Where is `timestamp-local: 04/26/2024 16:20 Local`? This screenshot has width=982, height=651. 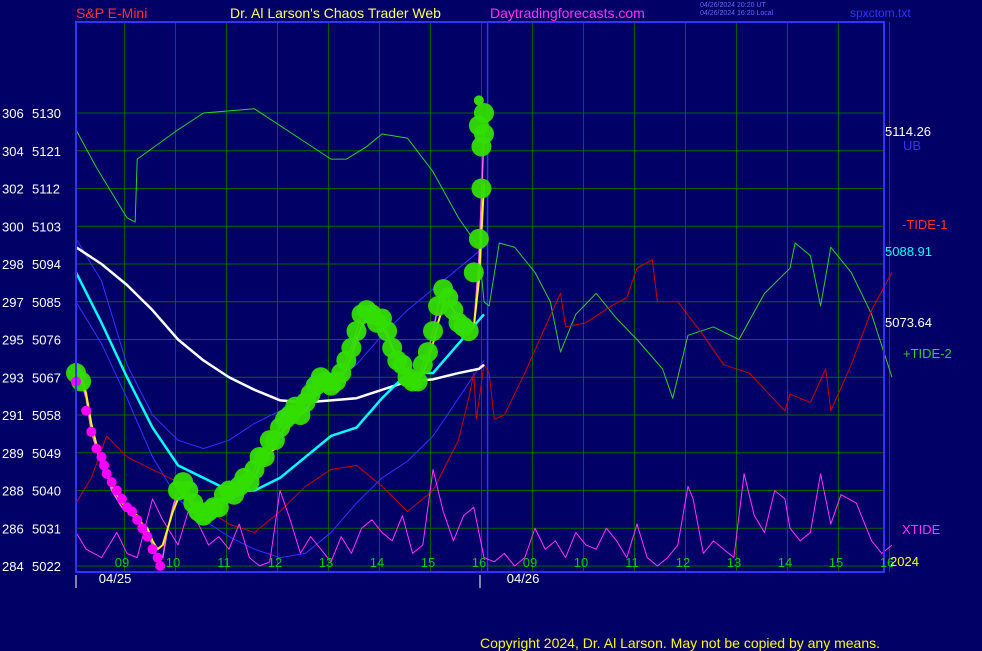 timestamp-local: 04/26/2024 16:20 Local is located at coordinates (737, 13).